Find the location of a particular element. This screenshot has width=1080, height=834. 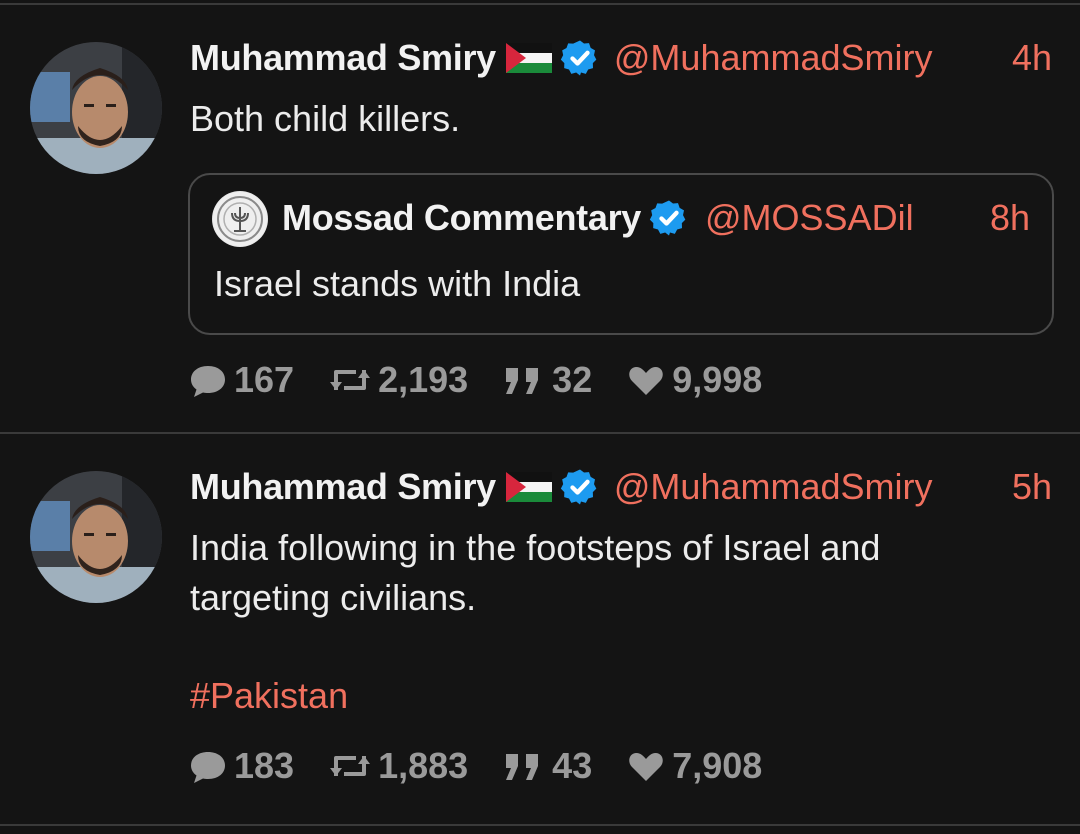

like-stat: 9,998 is located at coordinates (694, 380).